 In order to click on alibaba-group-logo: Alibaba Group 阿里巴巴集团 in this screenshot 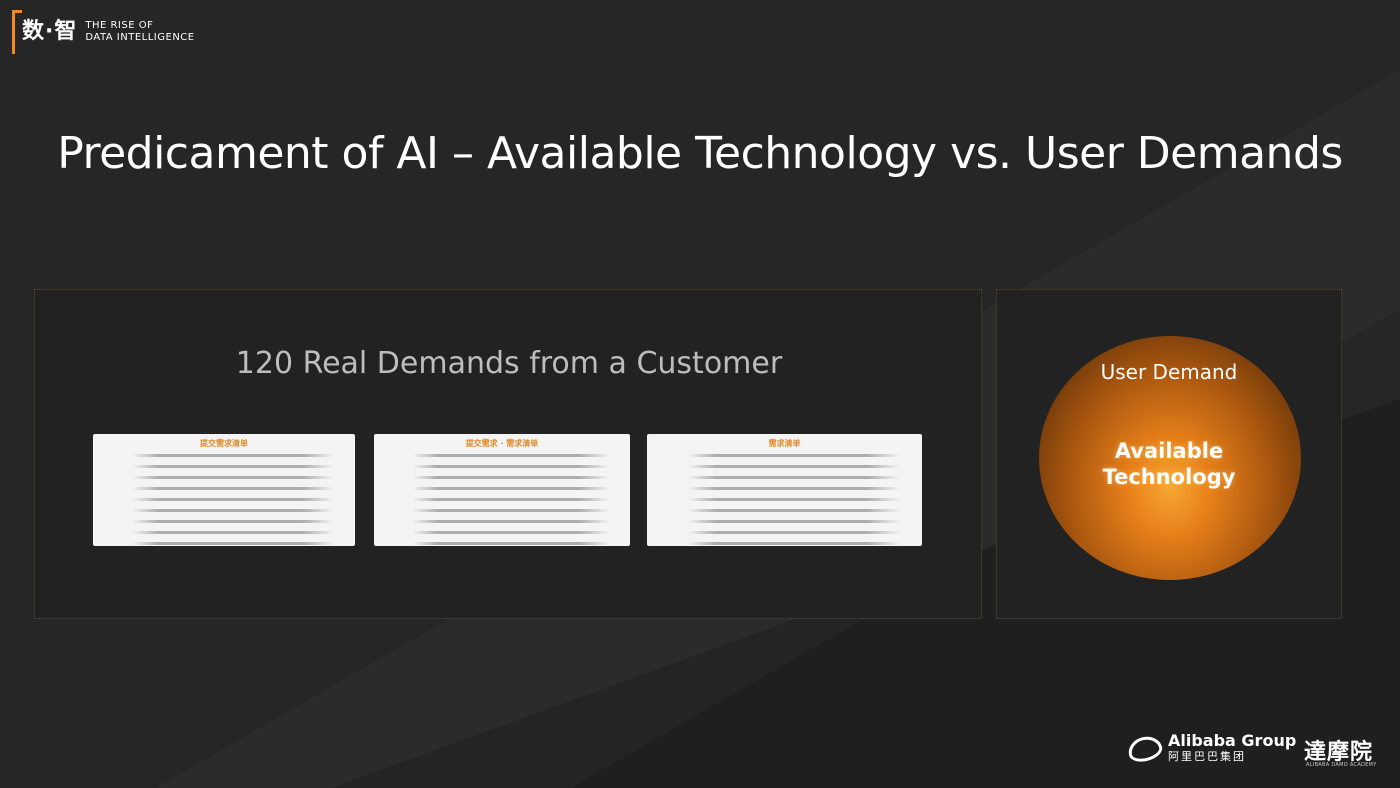, I will do `click(1210, 749)`.